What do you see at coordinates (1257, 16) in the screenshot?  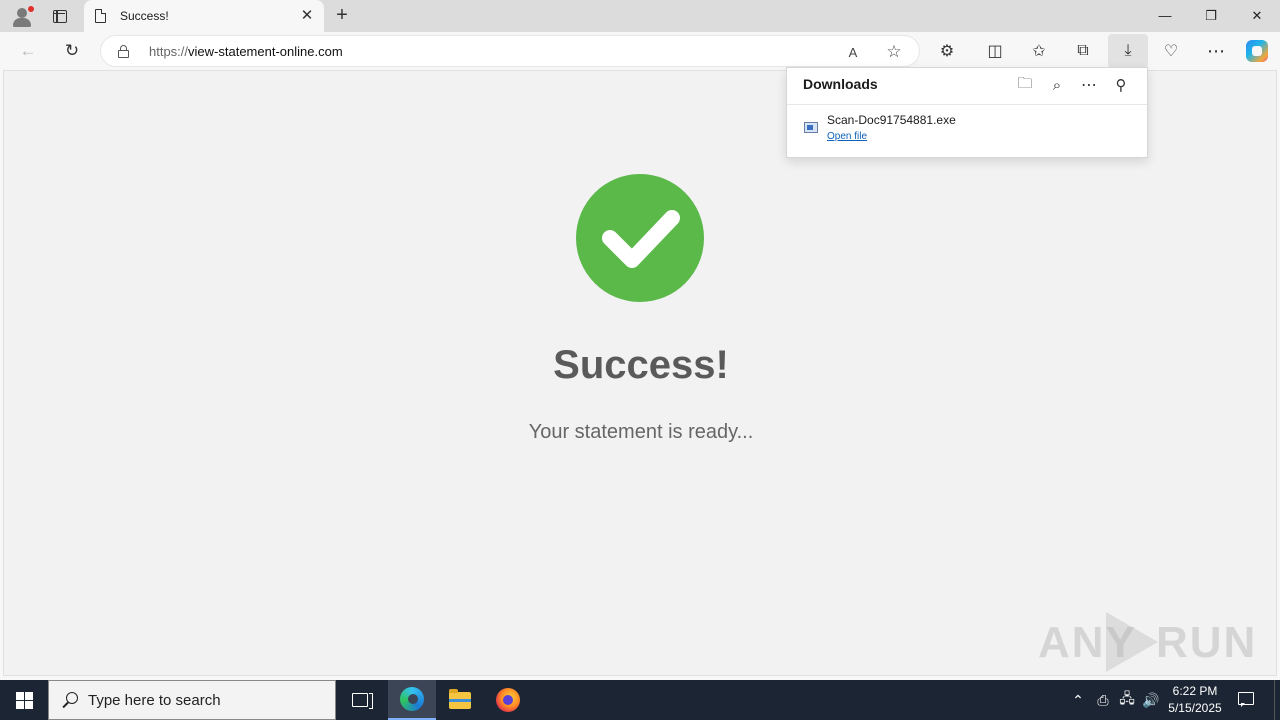 I see `close-window-button: ✕` at bounding box center [1257, 16].